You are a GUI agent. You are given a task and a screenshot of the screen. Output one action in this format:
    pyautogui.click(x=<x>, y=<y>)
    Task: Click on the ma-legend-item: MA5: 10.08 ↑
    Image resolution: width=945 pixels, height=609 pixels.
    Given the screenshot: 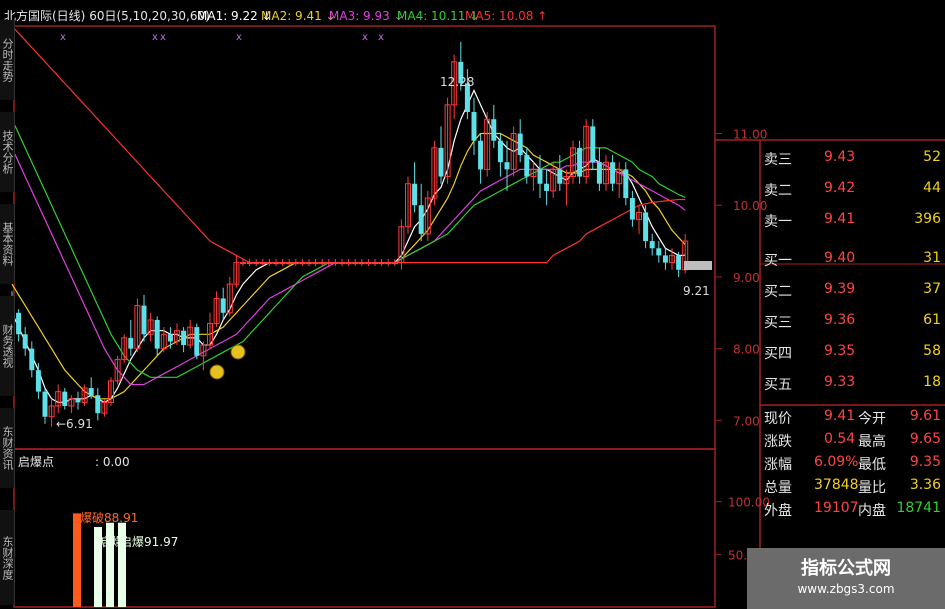 What is the action you would take?
    pyautogui.click(x=506, y=16)
    